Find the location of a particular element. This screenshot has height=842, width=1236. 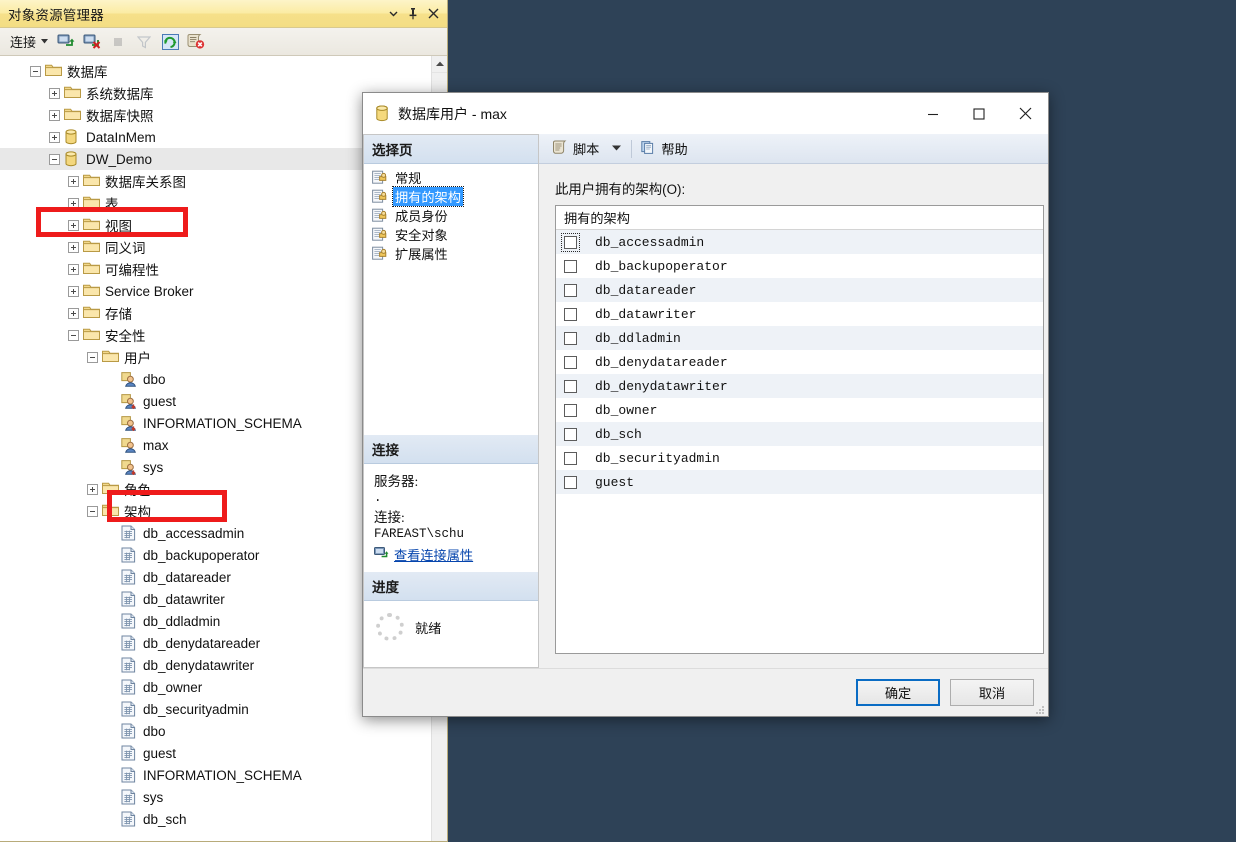

connect-button-label: 连接 is located at coordinates (23, 42).